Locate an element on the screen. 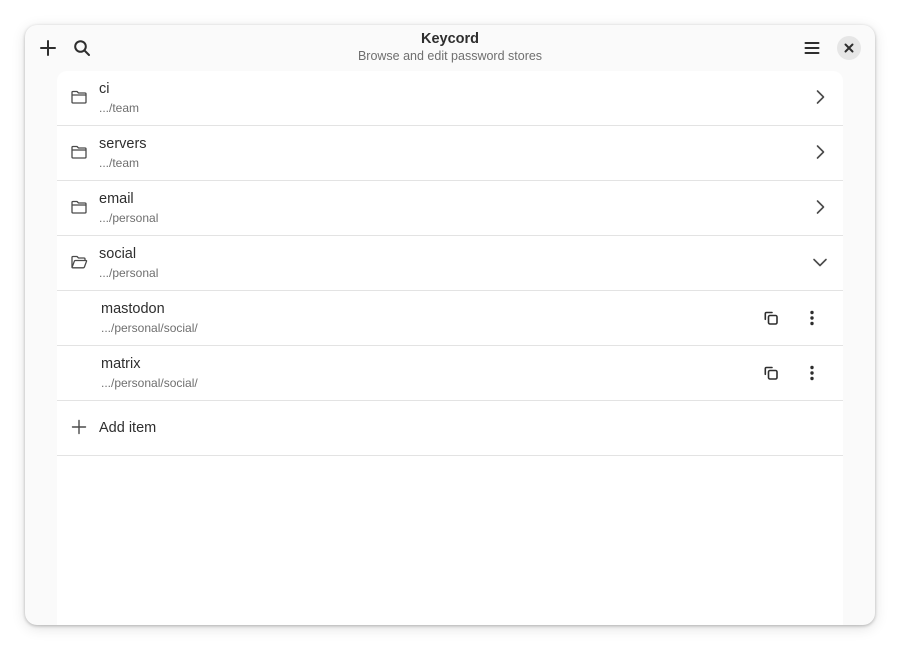 This screenshot has height=650, width=900. window-title: Keycord is located at coordinates (450, 39).